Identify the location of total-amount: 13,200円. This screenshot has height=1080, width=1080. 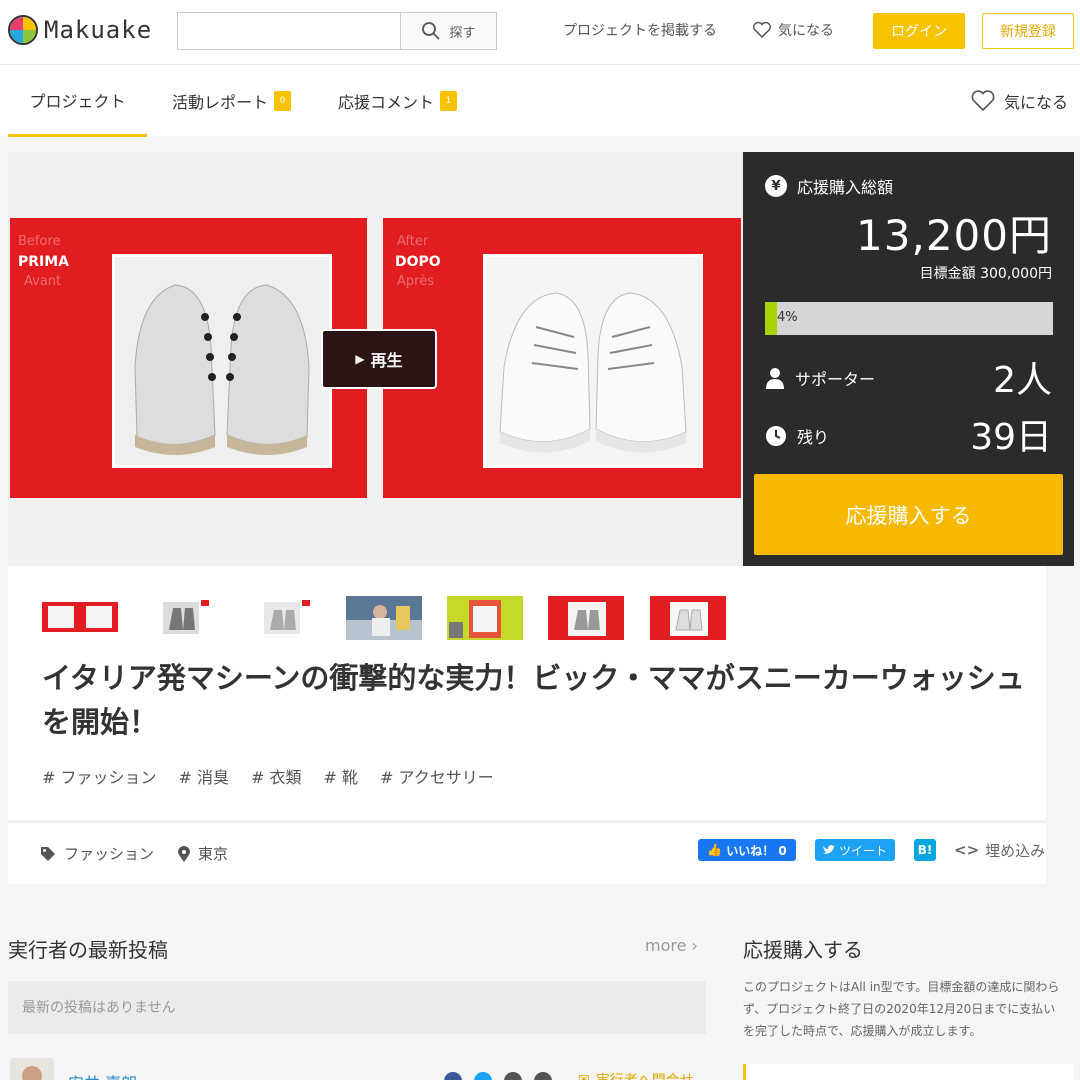
(954, 235).